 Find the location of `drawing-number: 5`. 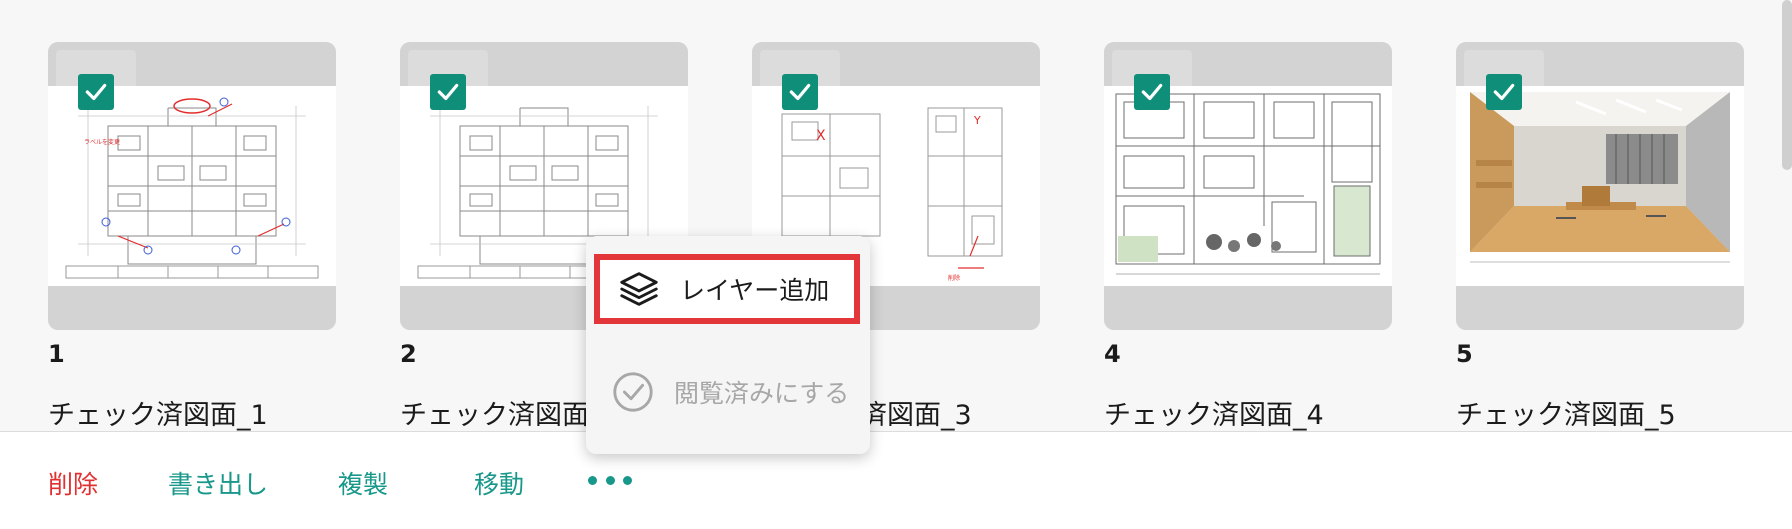

drawing-number: 5 is located at coordinates (1464, 354).